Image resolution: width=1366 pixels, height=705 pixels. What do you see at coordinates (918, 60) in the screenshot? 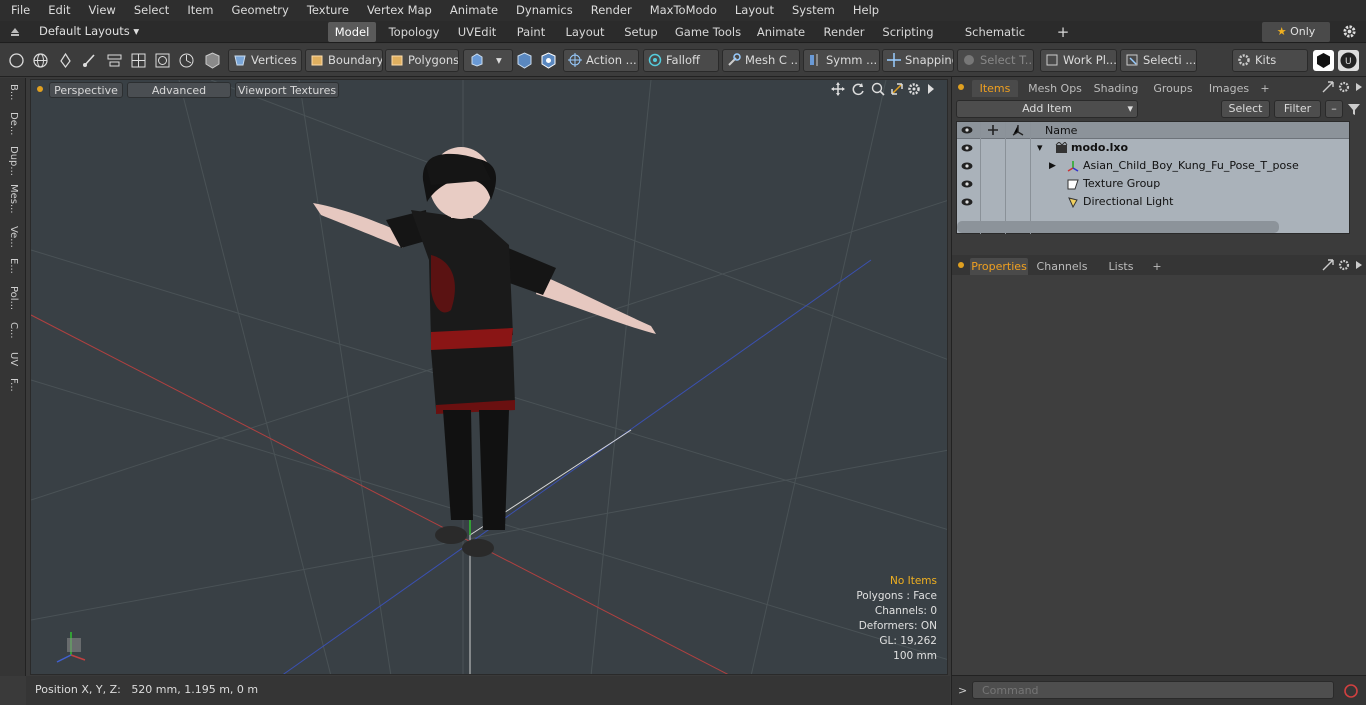
I see `snapping-button: Snapping` at bounding box center [918, 60].